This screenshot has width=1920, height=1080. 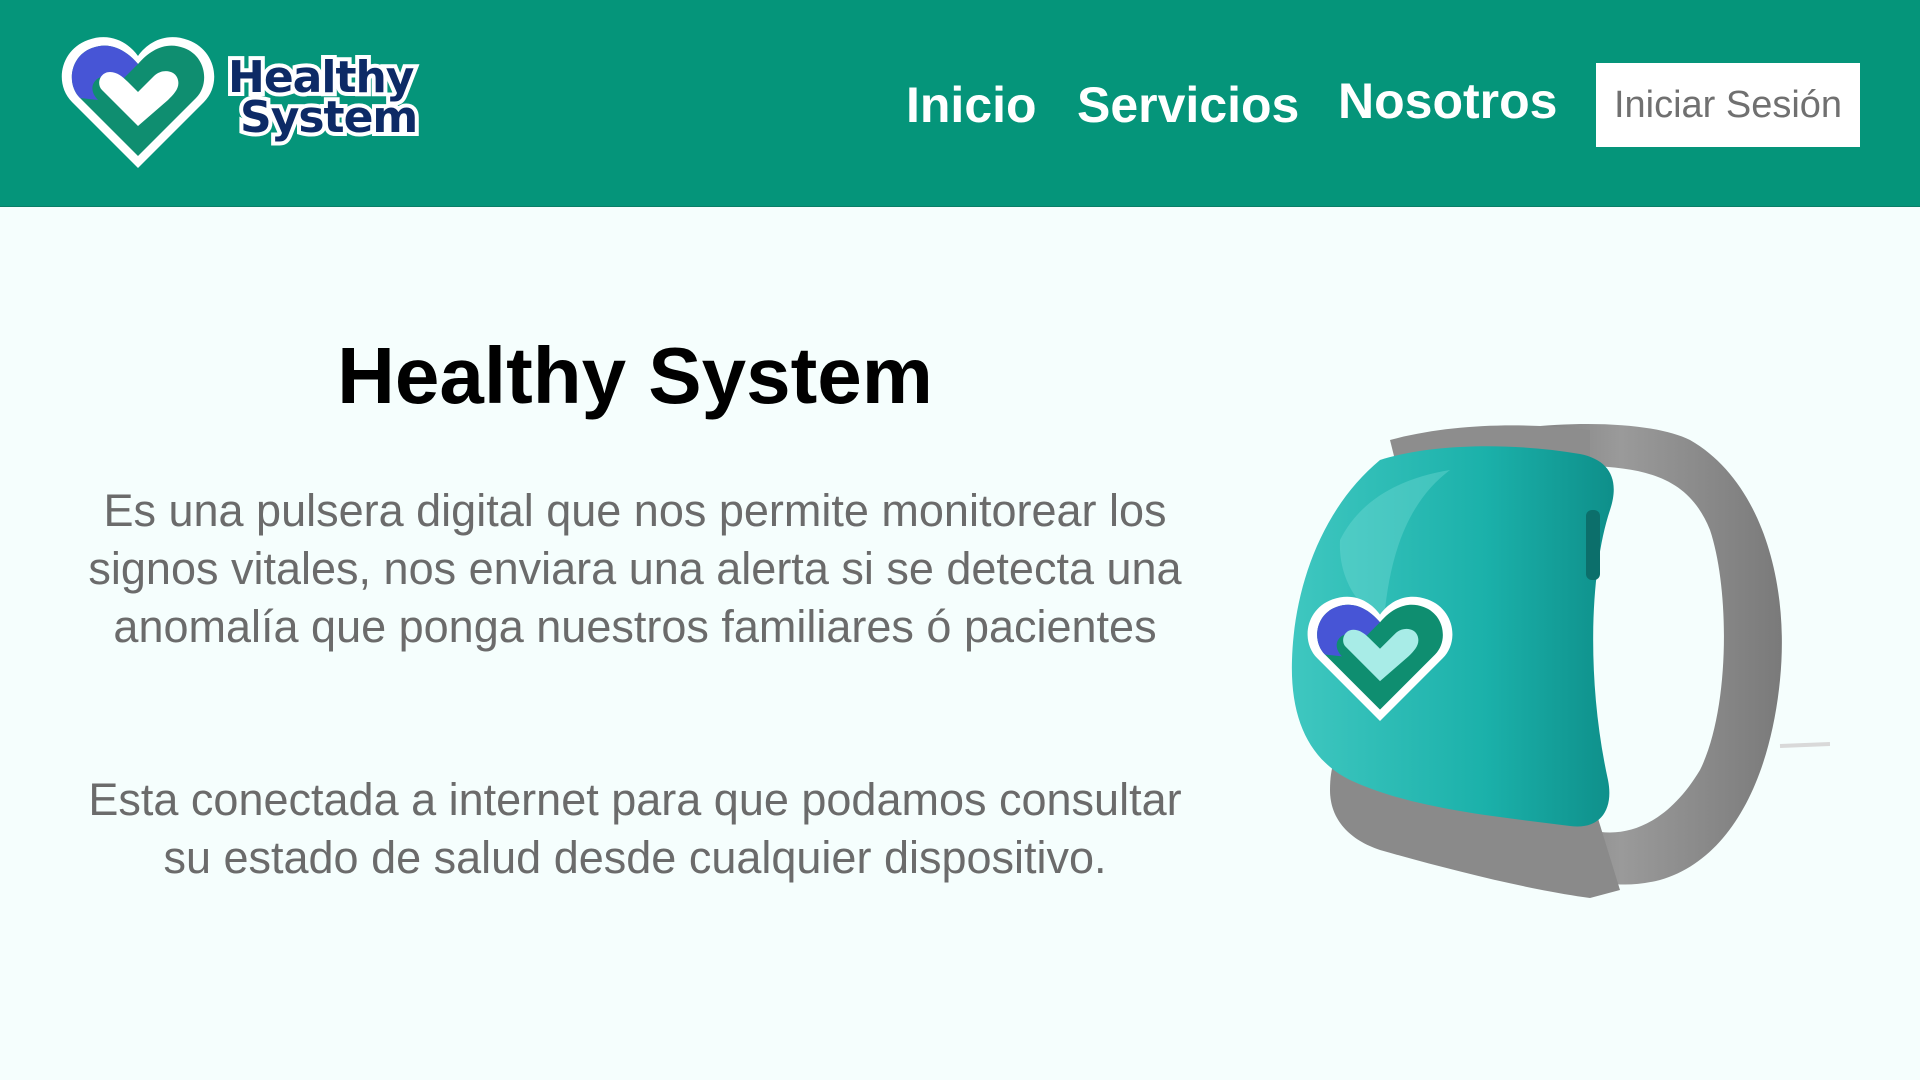 I want to click on brand-logo: Healthy System, so click(x=243, y=108).